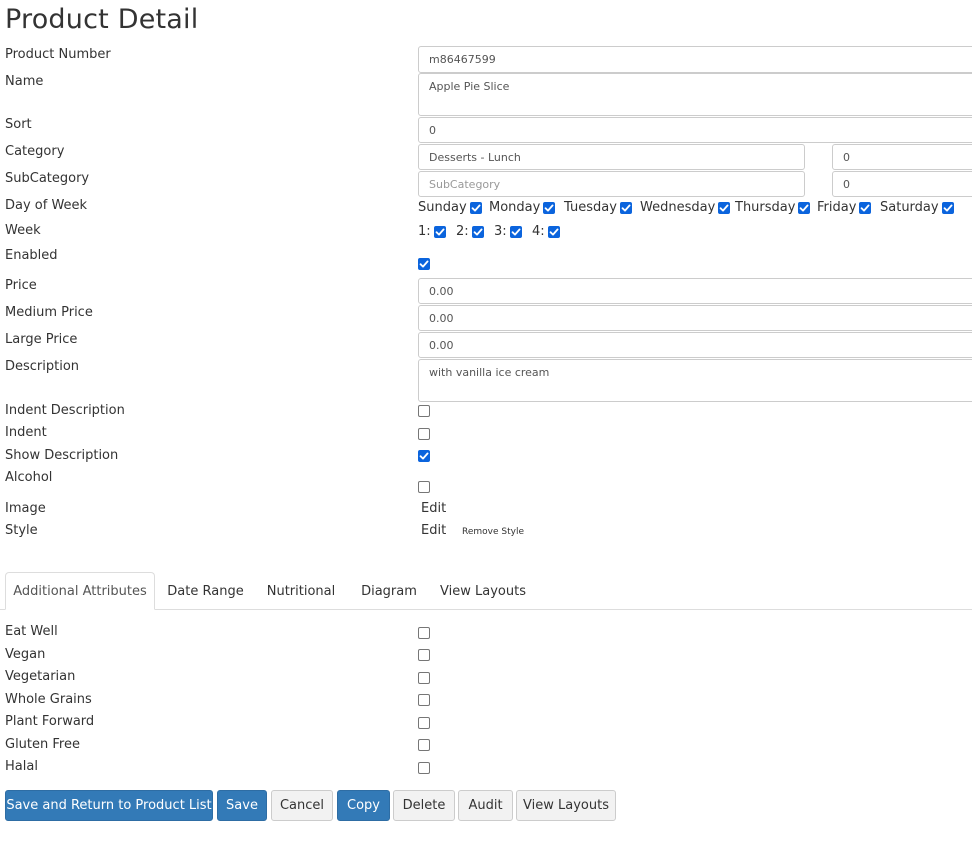 The width and height of the screenshot is (972, 847). I want to click on tab-date-range: Date Range, so click(205, 591).